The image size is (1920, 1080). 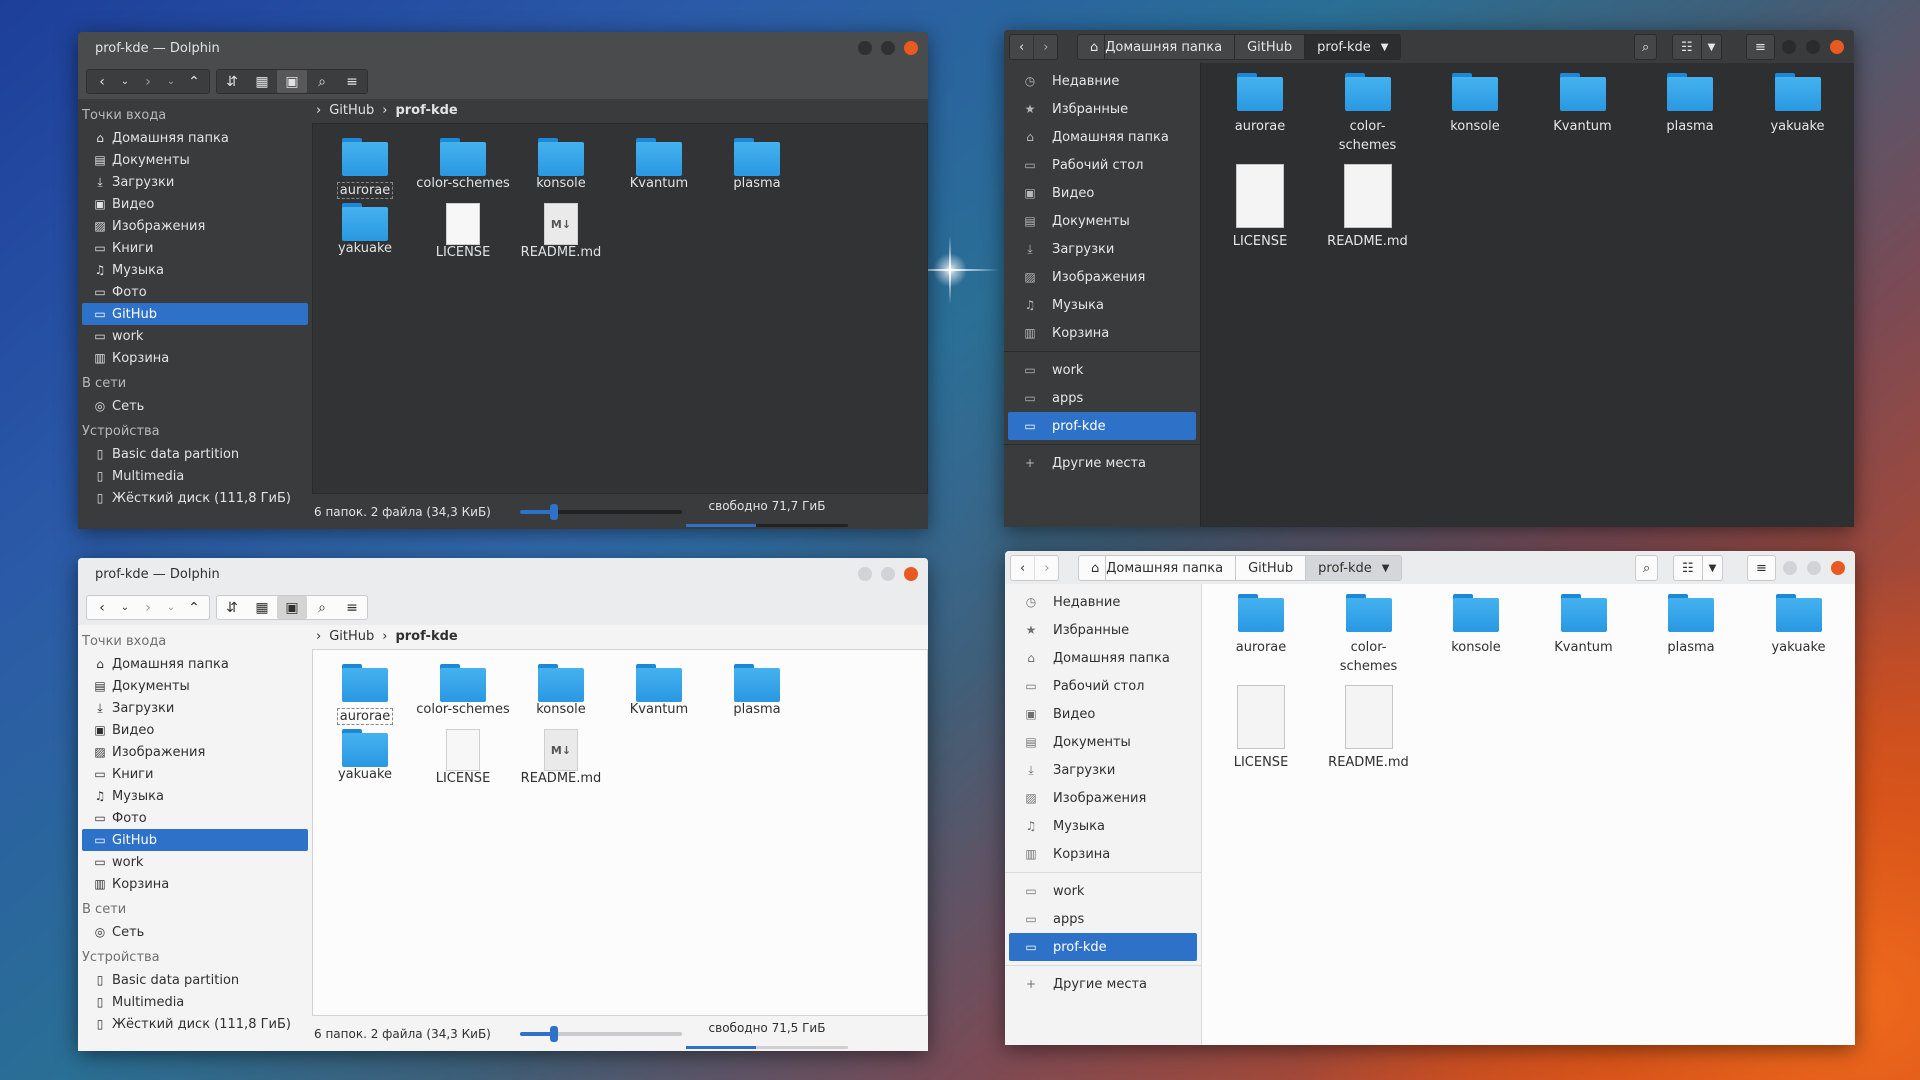 I want to click on up-icon: ⌃, so click(x=194, y=607).